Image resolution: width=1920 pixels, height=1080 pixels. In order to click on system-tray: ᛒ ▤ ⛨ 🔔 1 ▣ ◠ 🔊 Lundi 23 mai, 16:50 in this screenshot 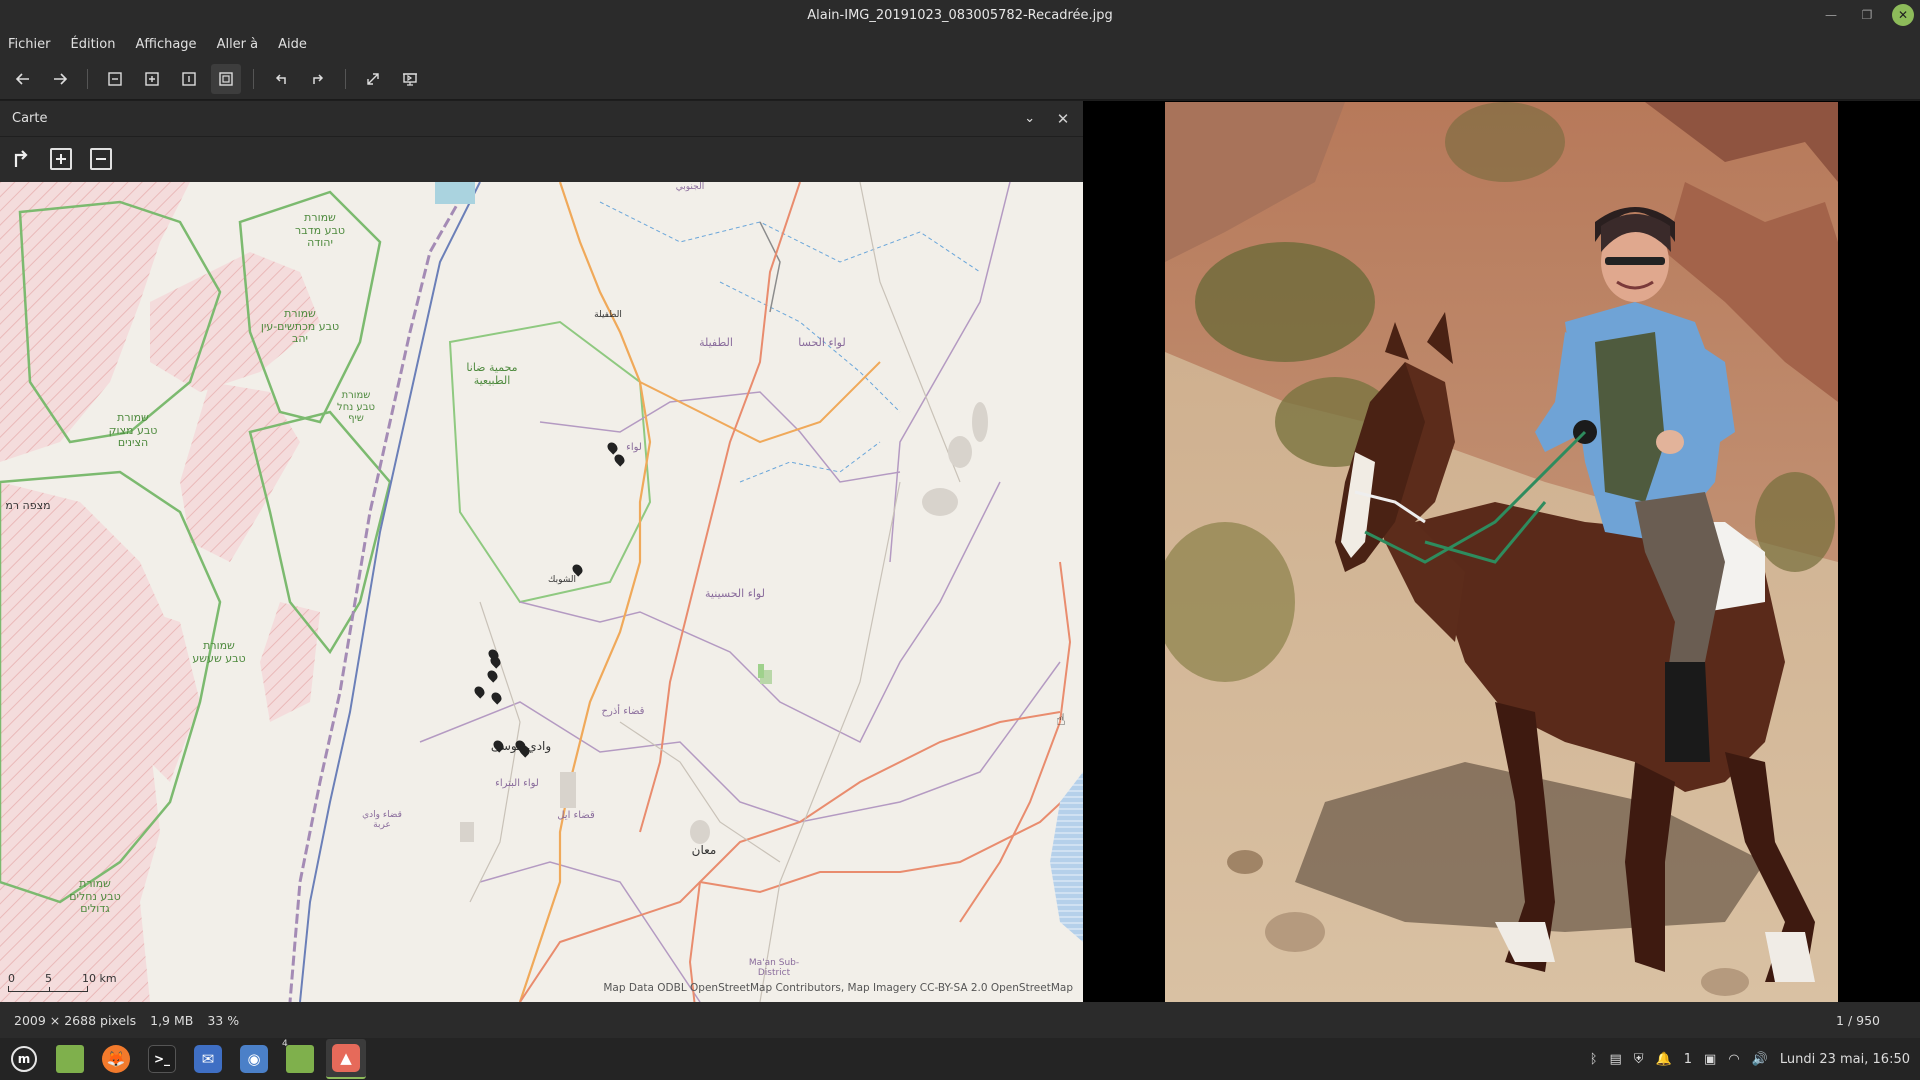, I will do `click(1750, 1059)`.